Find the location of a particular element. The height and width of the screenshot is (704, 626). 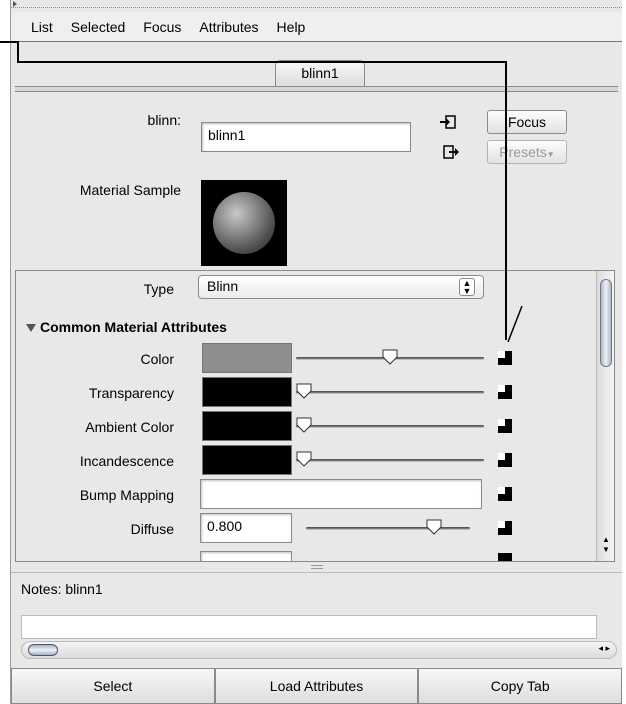

attr-label: Diffuse is located at coordinates (152, 529).